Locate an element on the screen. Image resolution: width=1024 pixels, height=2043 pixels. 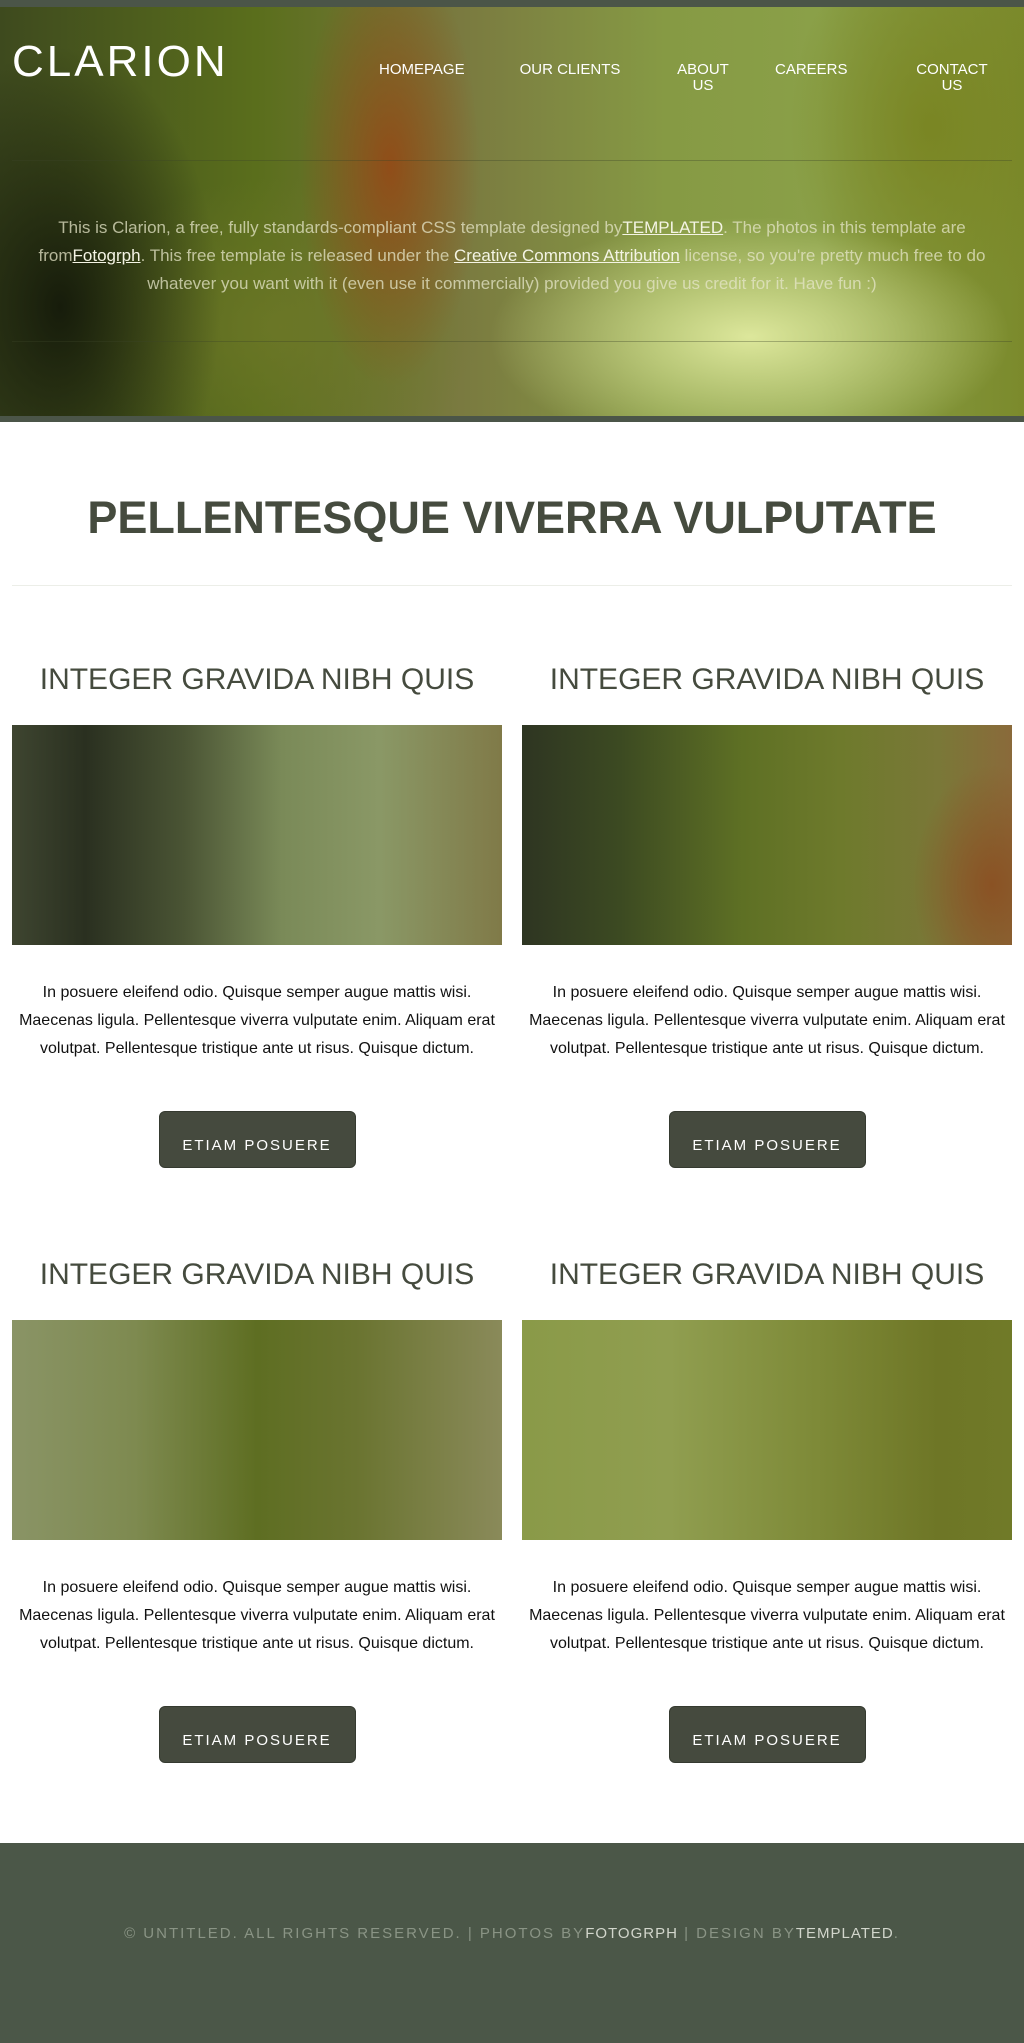
nav-careers: CAREERS is located at coordinates (811, 70).